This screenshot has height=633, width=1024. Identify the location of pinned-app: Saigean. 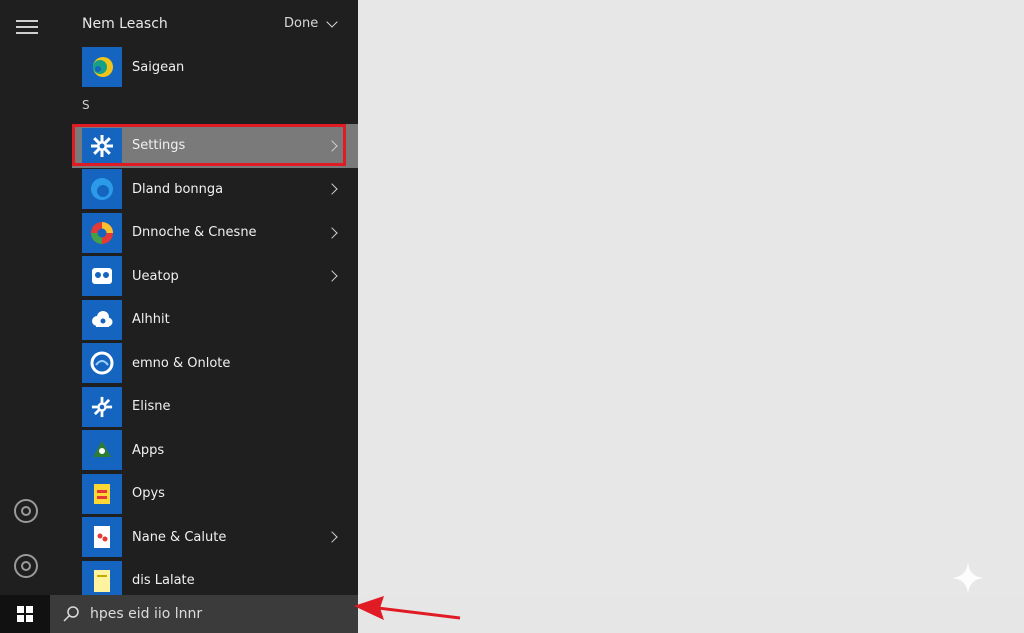
(133, 67).